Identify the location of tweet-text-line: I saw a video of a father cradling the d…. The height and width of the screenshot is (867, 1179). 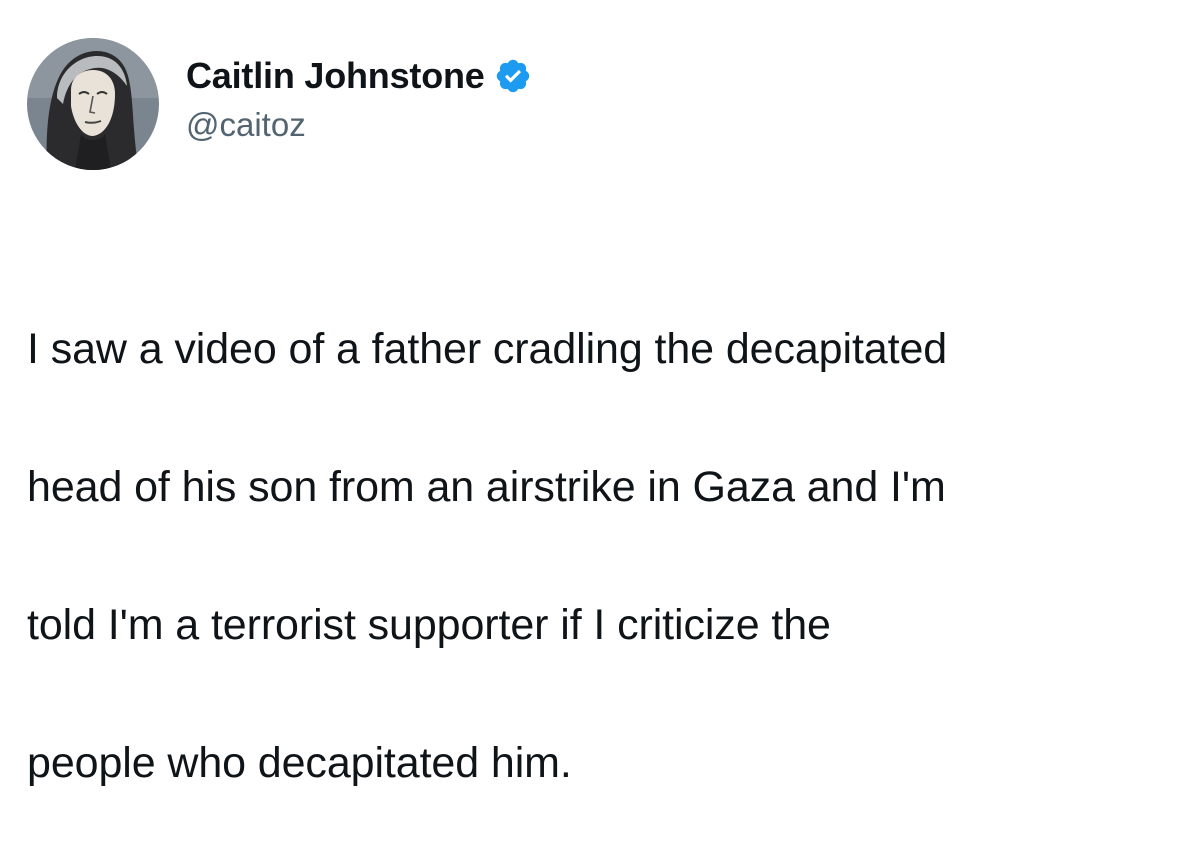
(487, 349).